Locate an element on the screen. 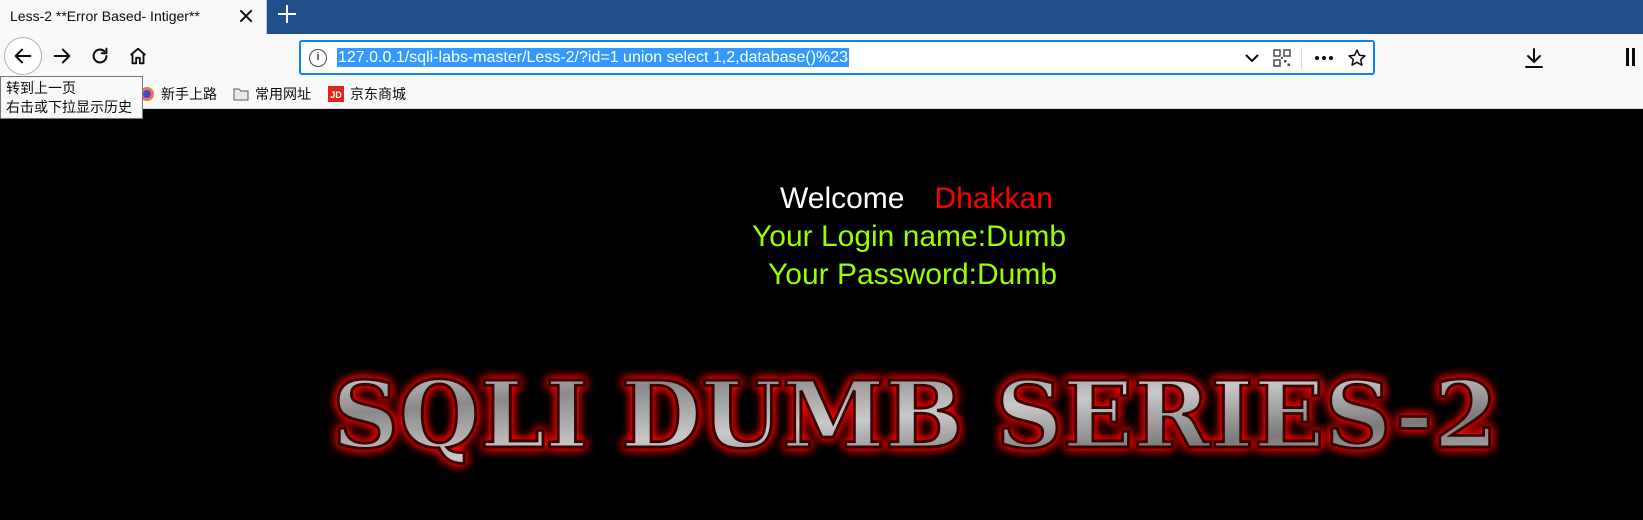  back-arrow-icon is located at coordinates (23, 56).